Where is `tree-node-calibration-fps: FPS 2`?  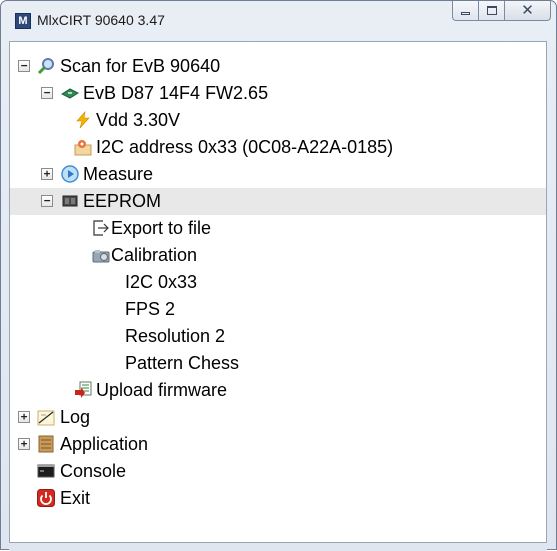
tree-node-calibration-fps: FPS 2 is located at coordinates (278, 309).